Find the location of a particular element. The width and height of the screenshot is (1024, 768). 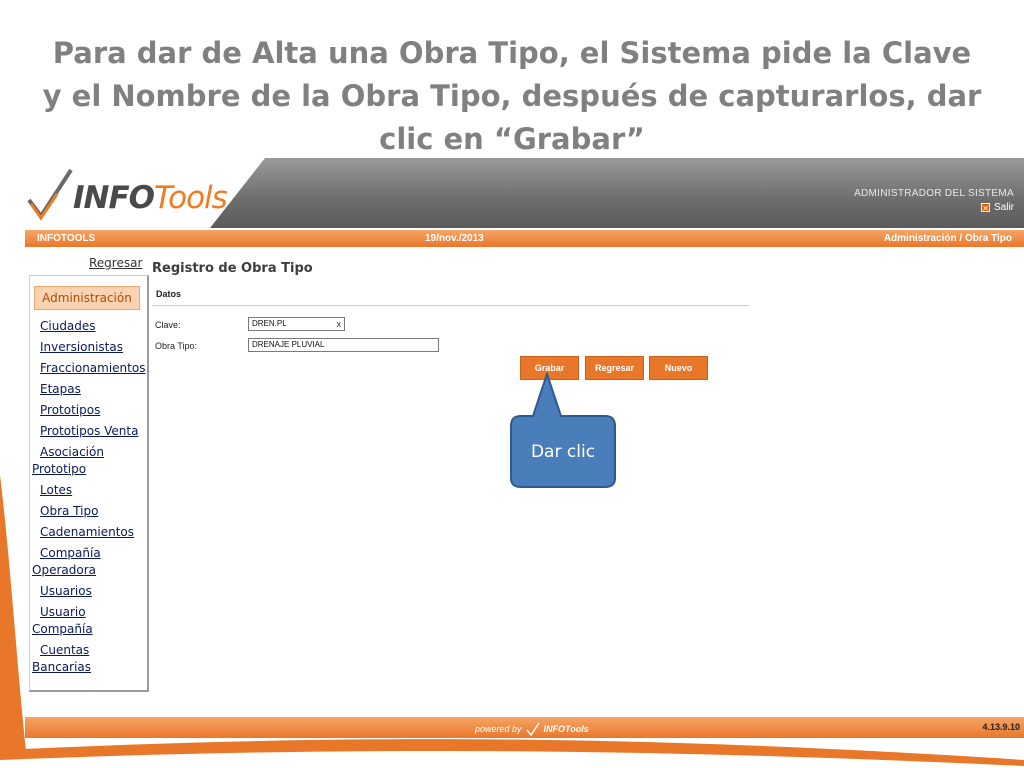

new-button: Nuevo is located at coordinates (678, 368).